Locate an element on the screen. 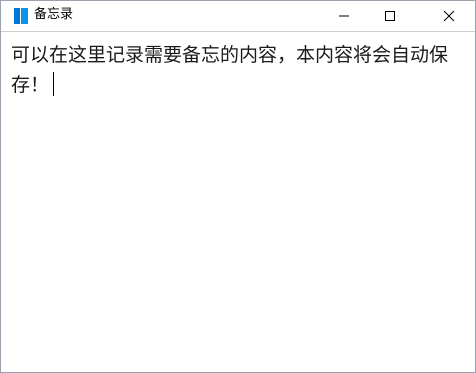 This screenshot has width=476, height=373. minimize-button is located at coordinates (344, 16).